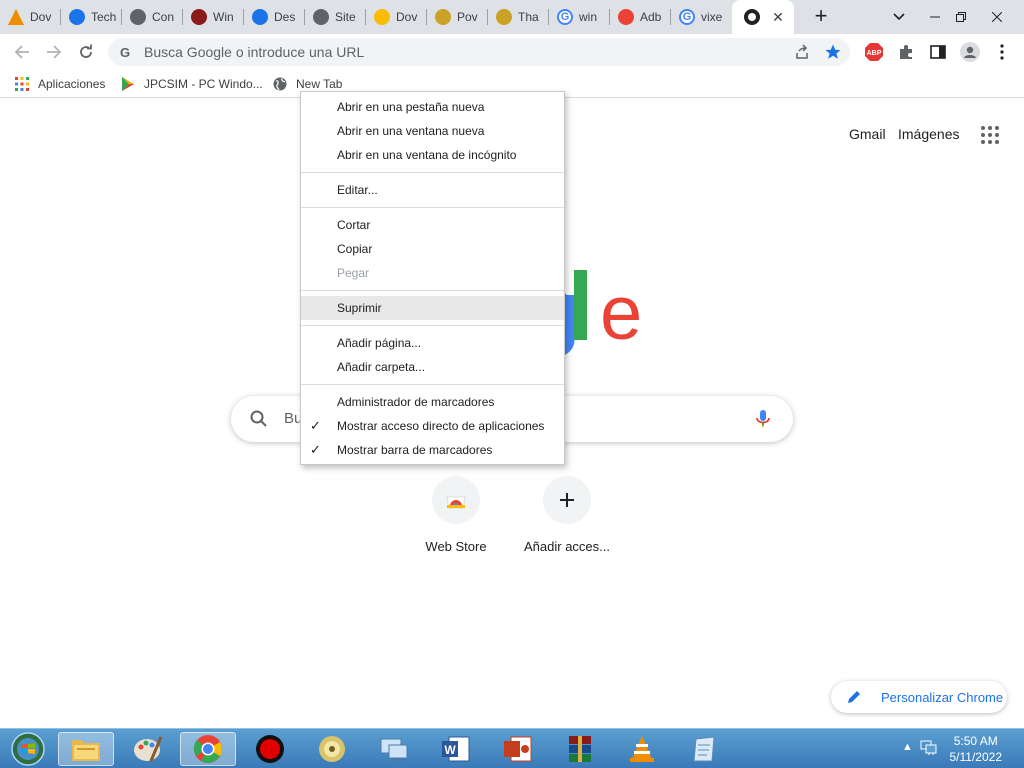  What do you see at coordinates (321, 17) in the screenshot?
I see `globe-icon` at bounding box center [321, 17].